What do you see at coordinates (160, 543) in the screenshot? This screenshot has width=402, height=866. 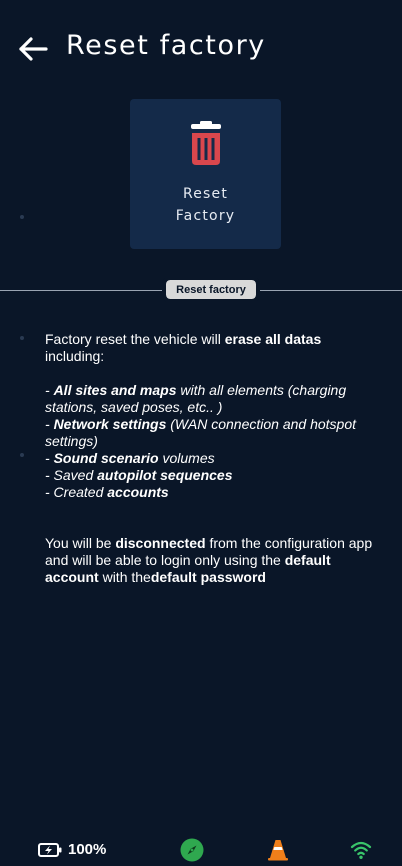 I see `outro-emphasis: disconnected` at bounding box center [160, 543].